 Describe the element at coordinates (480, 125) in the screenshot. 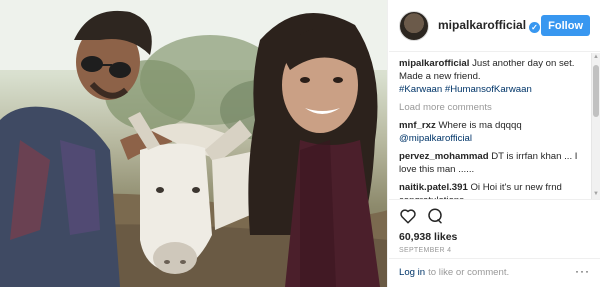

I see `comment-text: Where is ma dqqqq` at that location.